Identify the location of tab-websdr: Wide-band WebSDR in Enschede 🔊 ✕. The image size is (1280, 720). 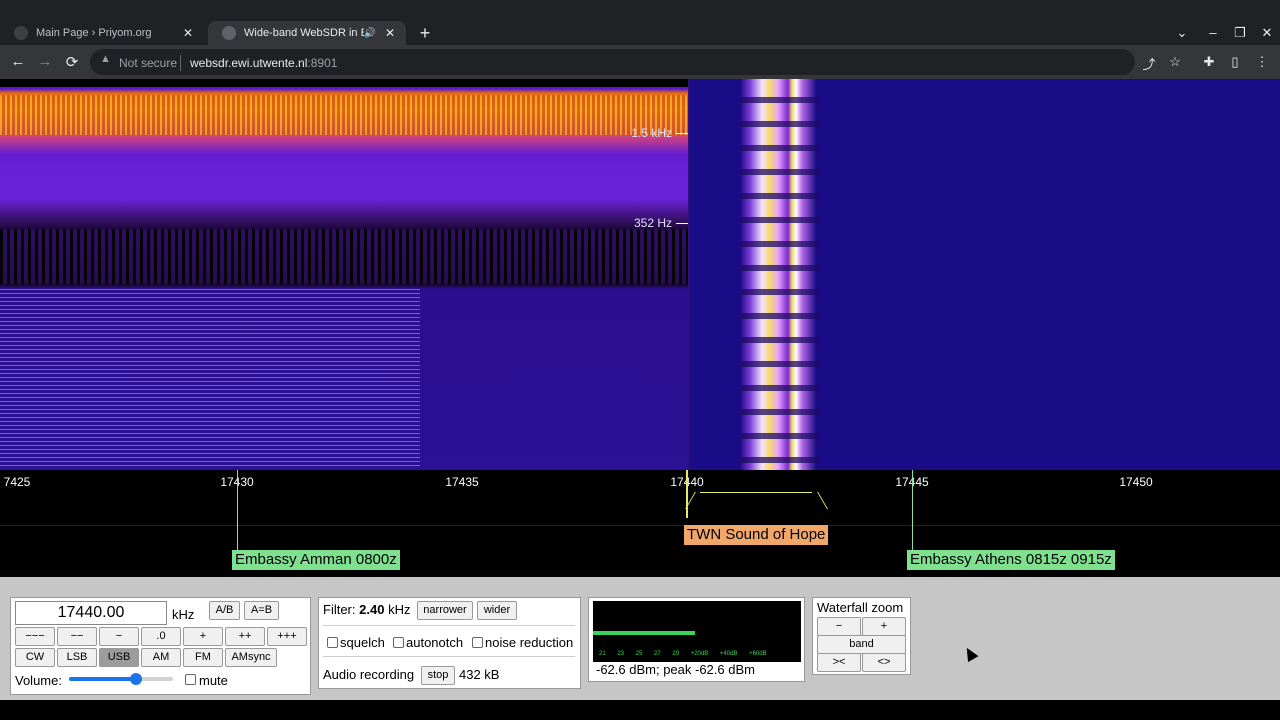
(307, 33).